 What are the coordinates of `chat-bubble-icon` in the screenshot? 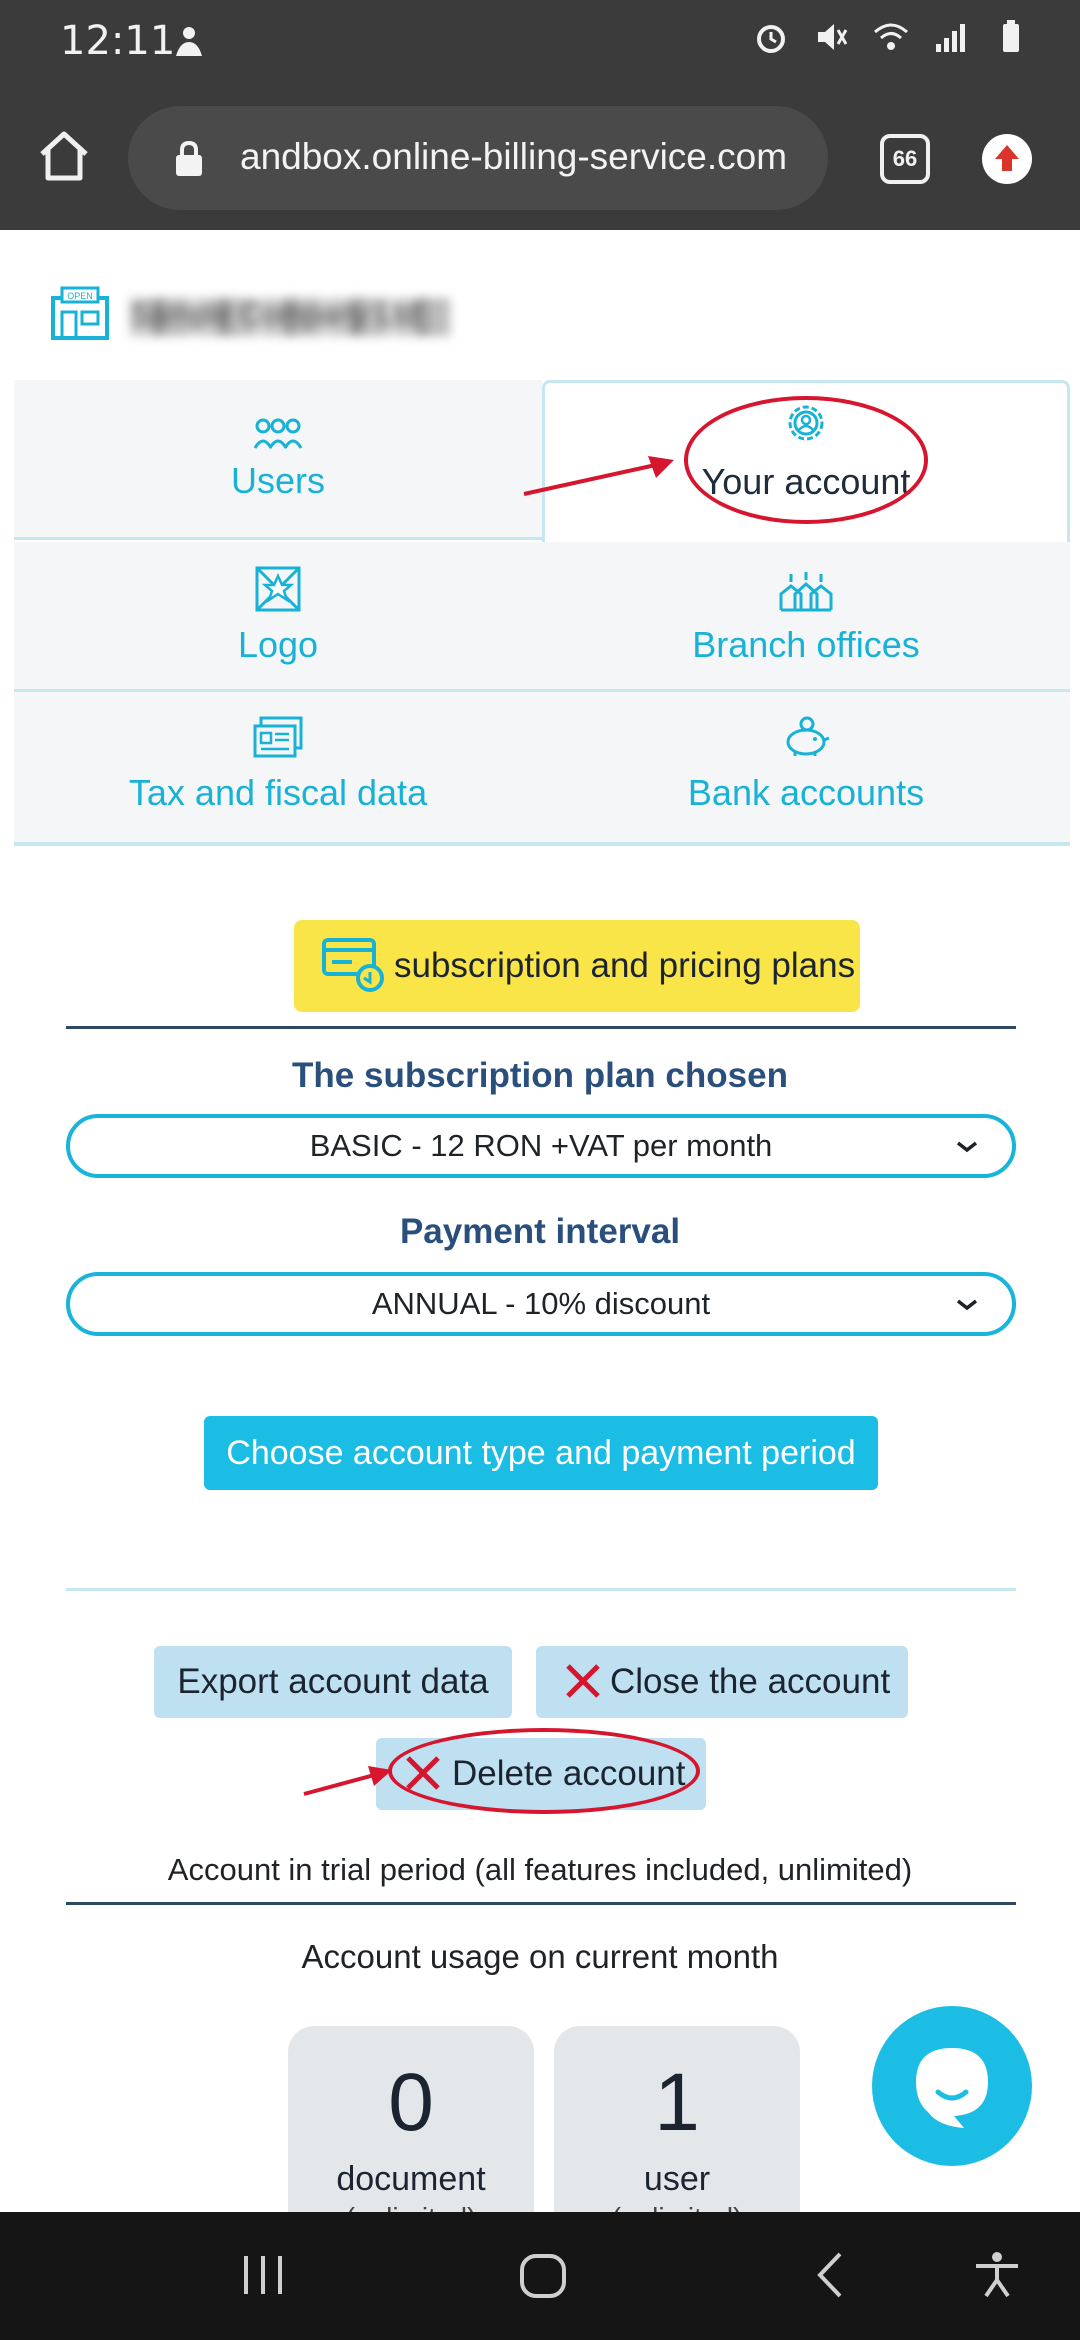 It's located at (952, 2088).